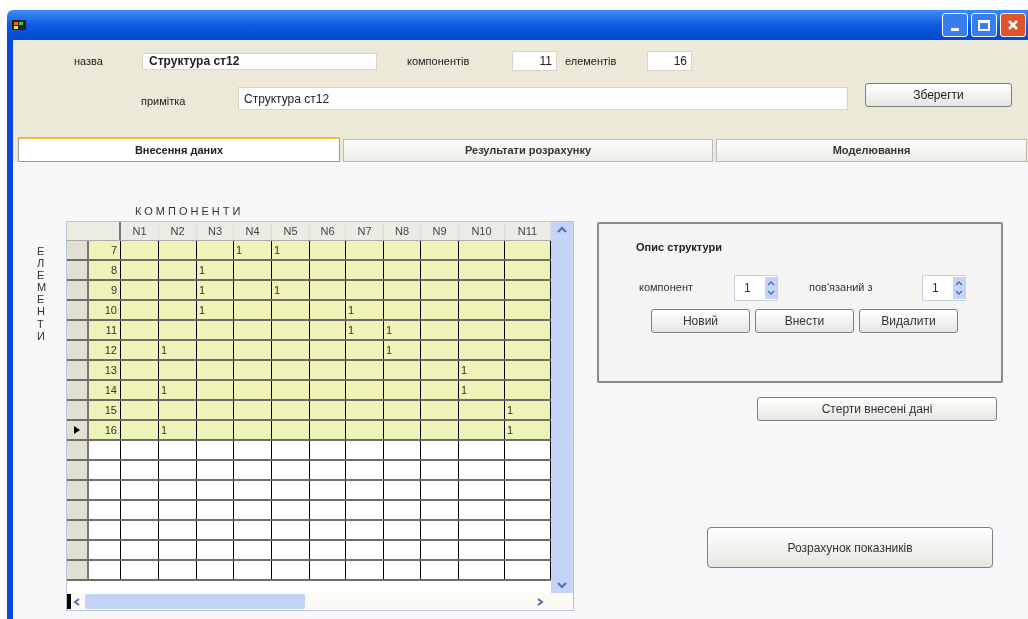 The width and height of the screenshot is (1028, 619). I want to click on column-header: N3, so click(215, 231).